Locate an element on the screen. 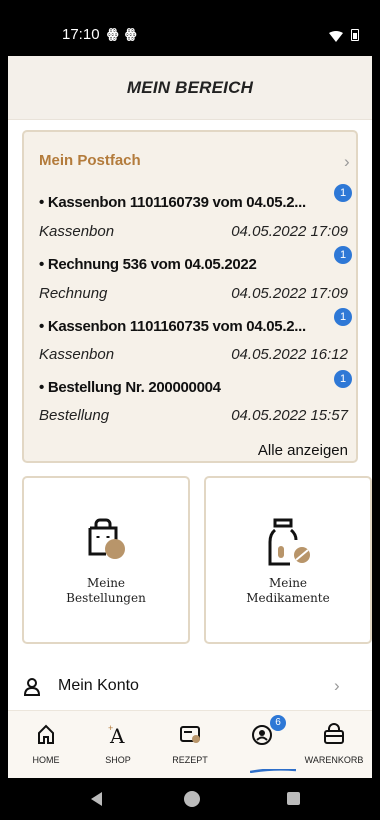 This screenshot has width=380, height=820. nav-shop: A + SHOP is located at coordinates (118, 744).